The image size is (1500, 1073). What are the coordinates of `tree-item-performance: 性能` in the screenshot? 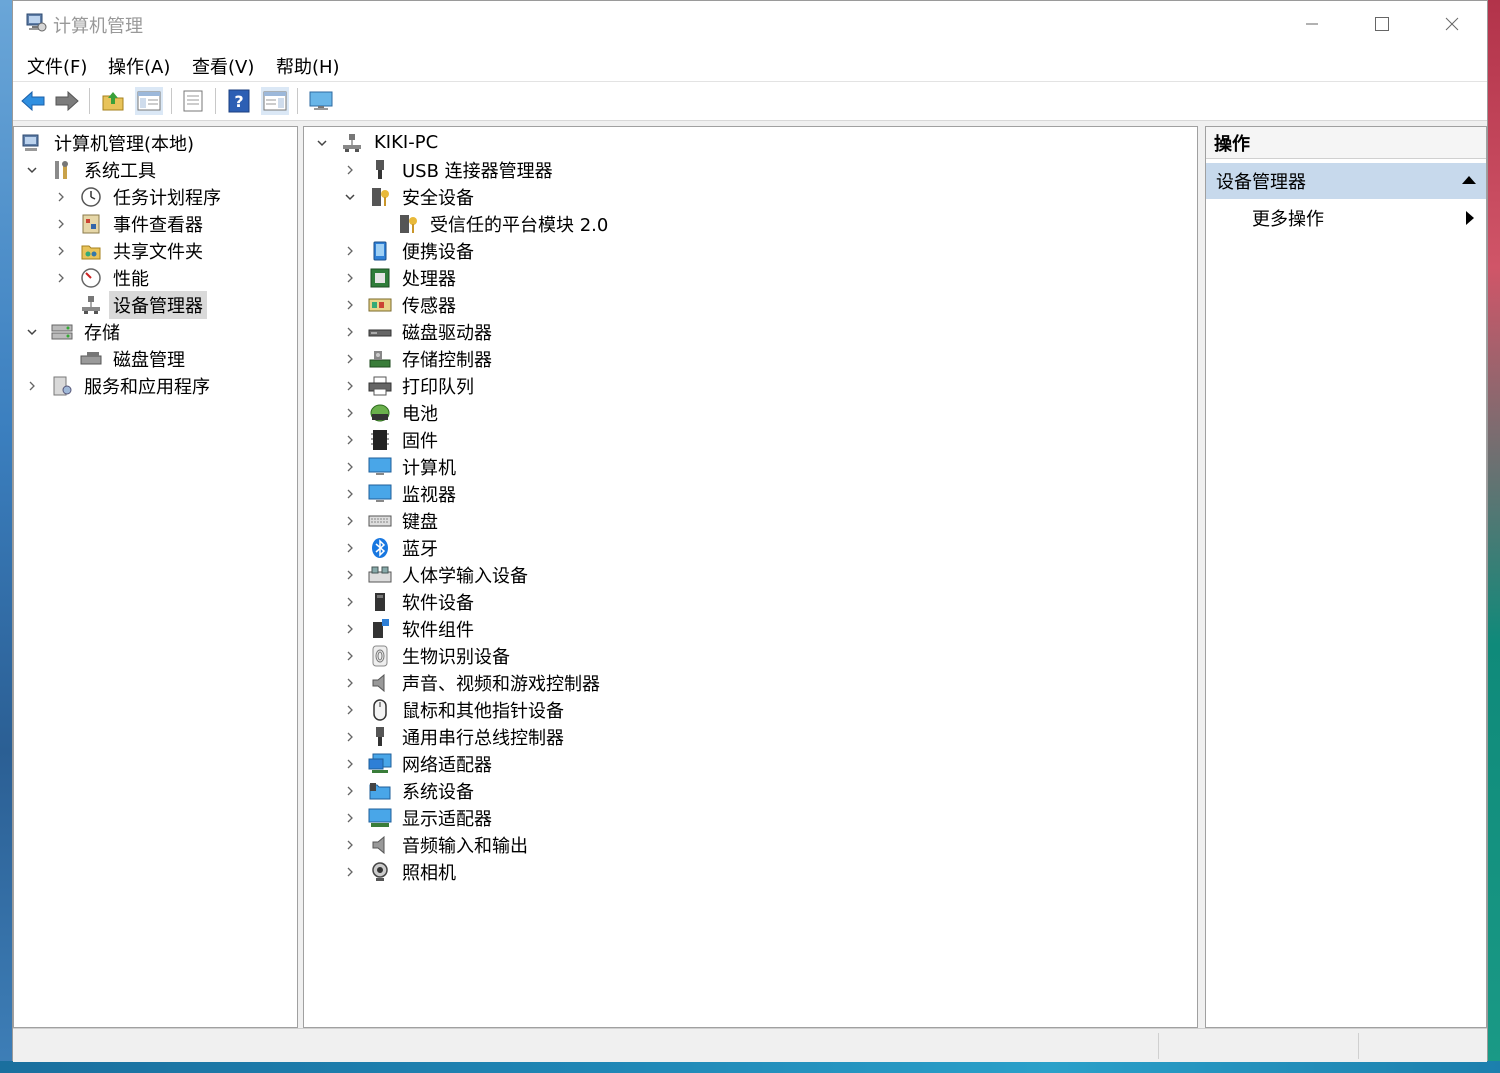 It's located at (103, 277).